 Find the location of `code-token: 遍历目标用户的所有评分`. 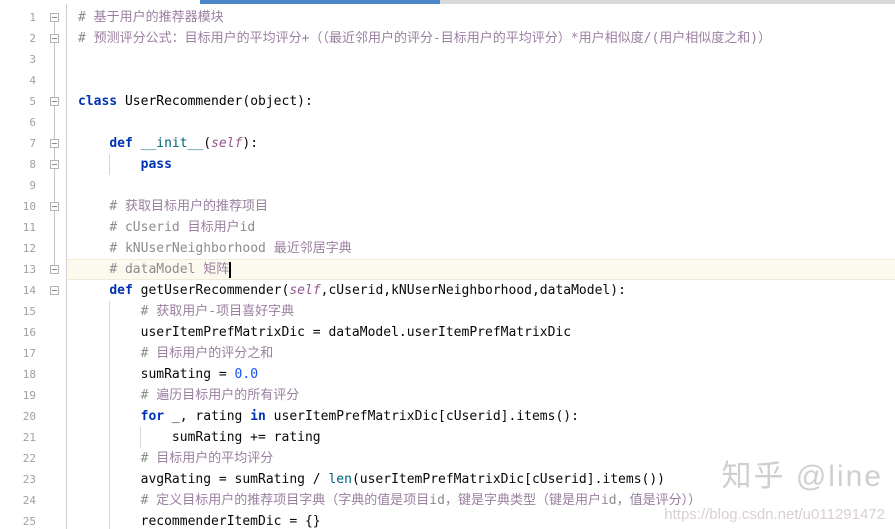

code-token: 遍历目标用户的所有评分 is located at coordinates (228, 395).